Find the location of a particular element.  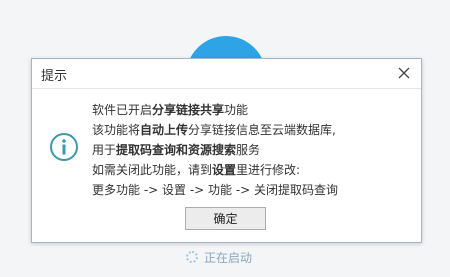

dialog-title: 提示 is located at coordinates (54, 76).